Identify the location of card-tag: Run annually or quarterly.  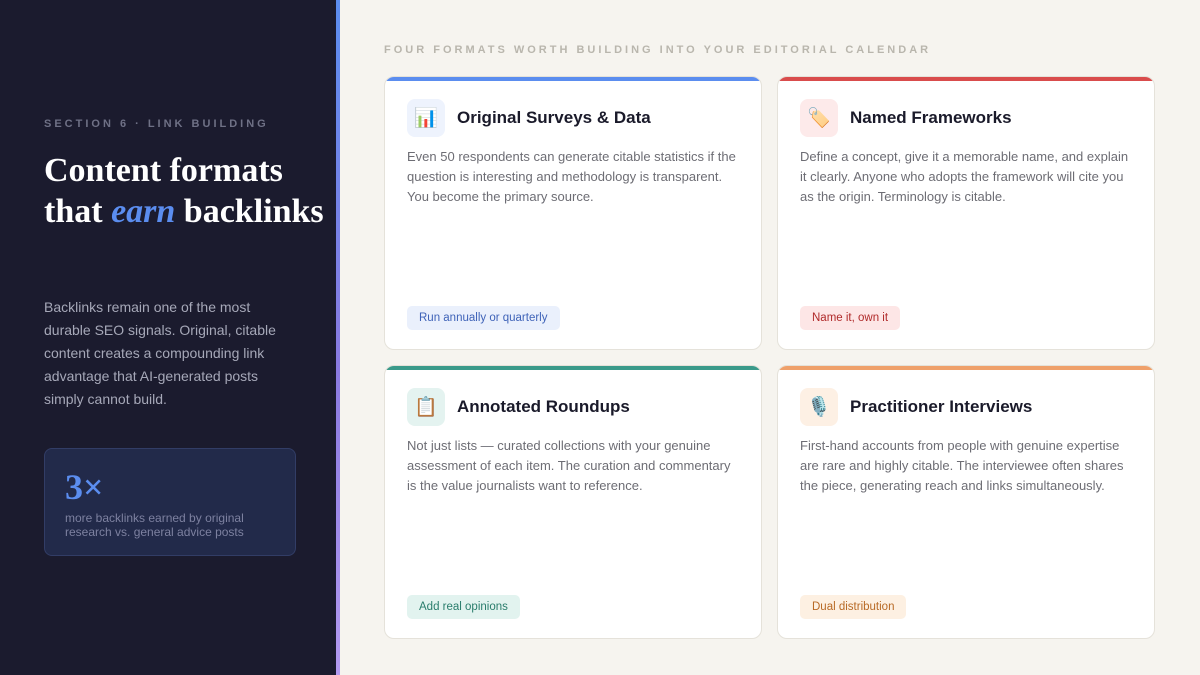
(483, 318).